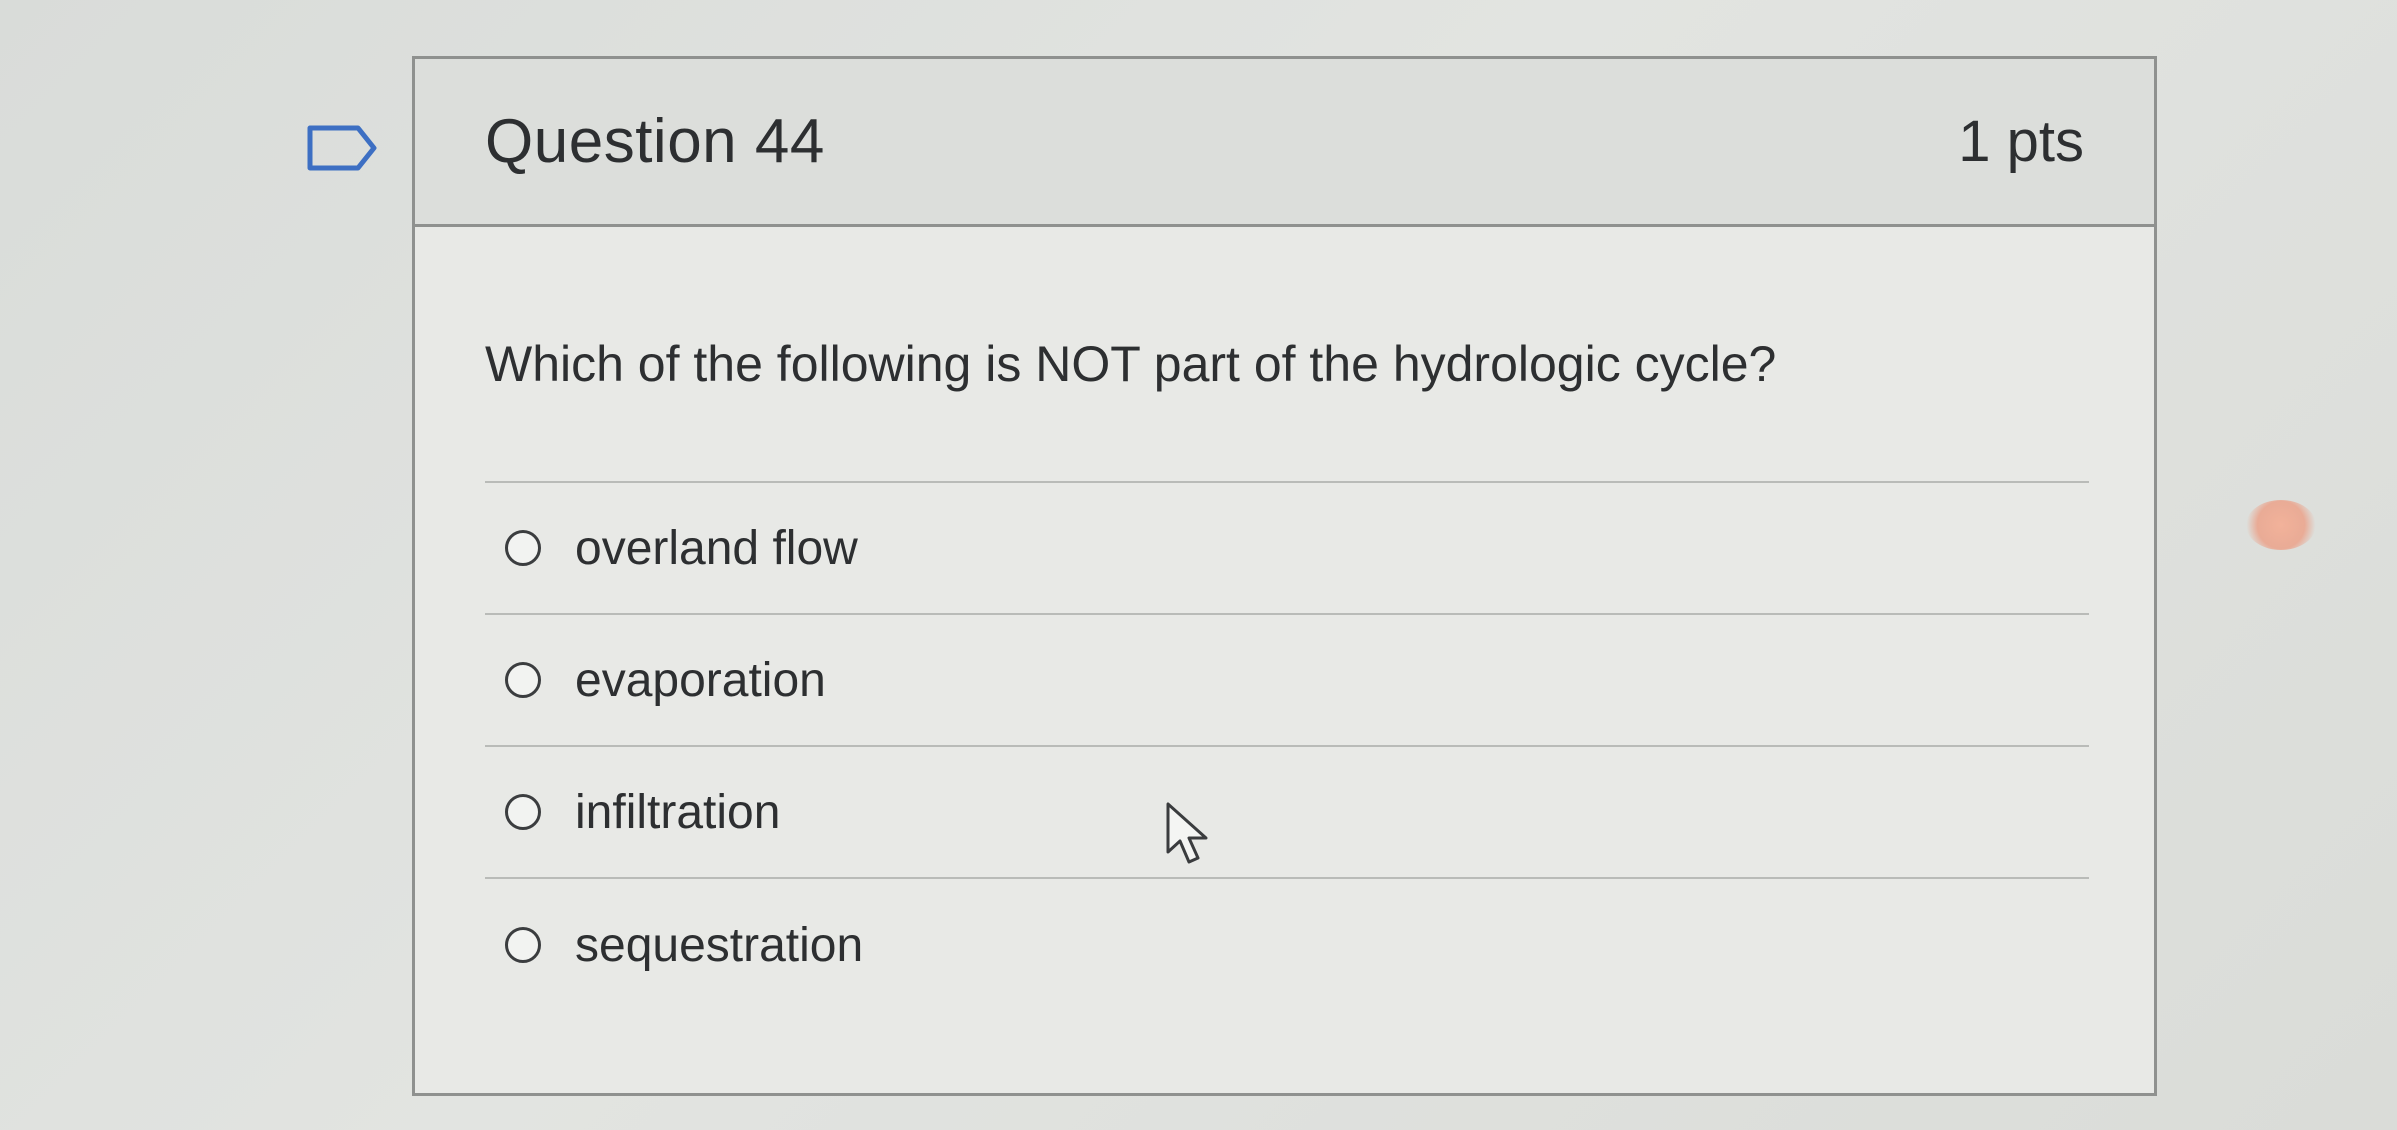  What do you see at coordinates (1287, 945) in the screenshot?
I see `answer-option-sequestration: sequestration` at bounding box center [1287, 945].